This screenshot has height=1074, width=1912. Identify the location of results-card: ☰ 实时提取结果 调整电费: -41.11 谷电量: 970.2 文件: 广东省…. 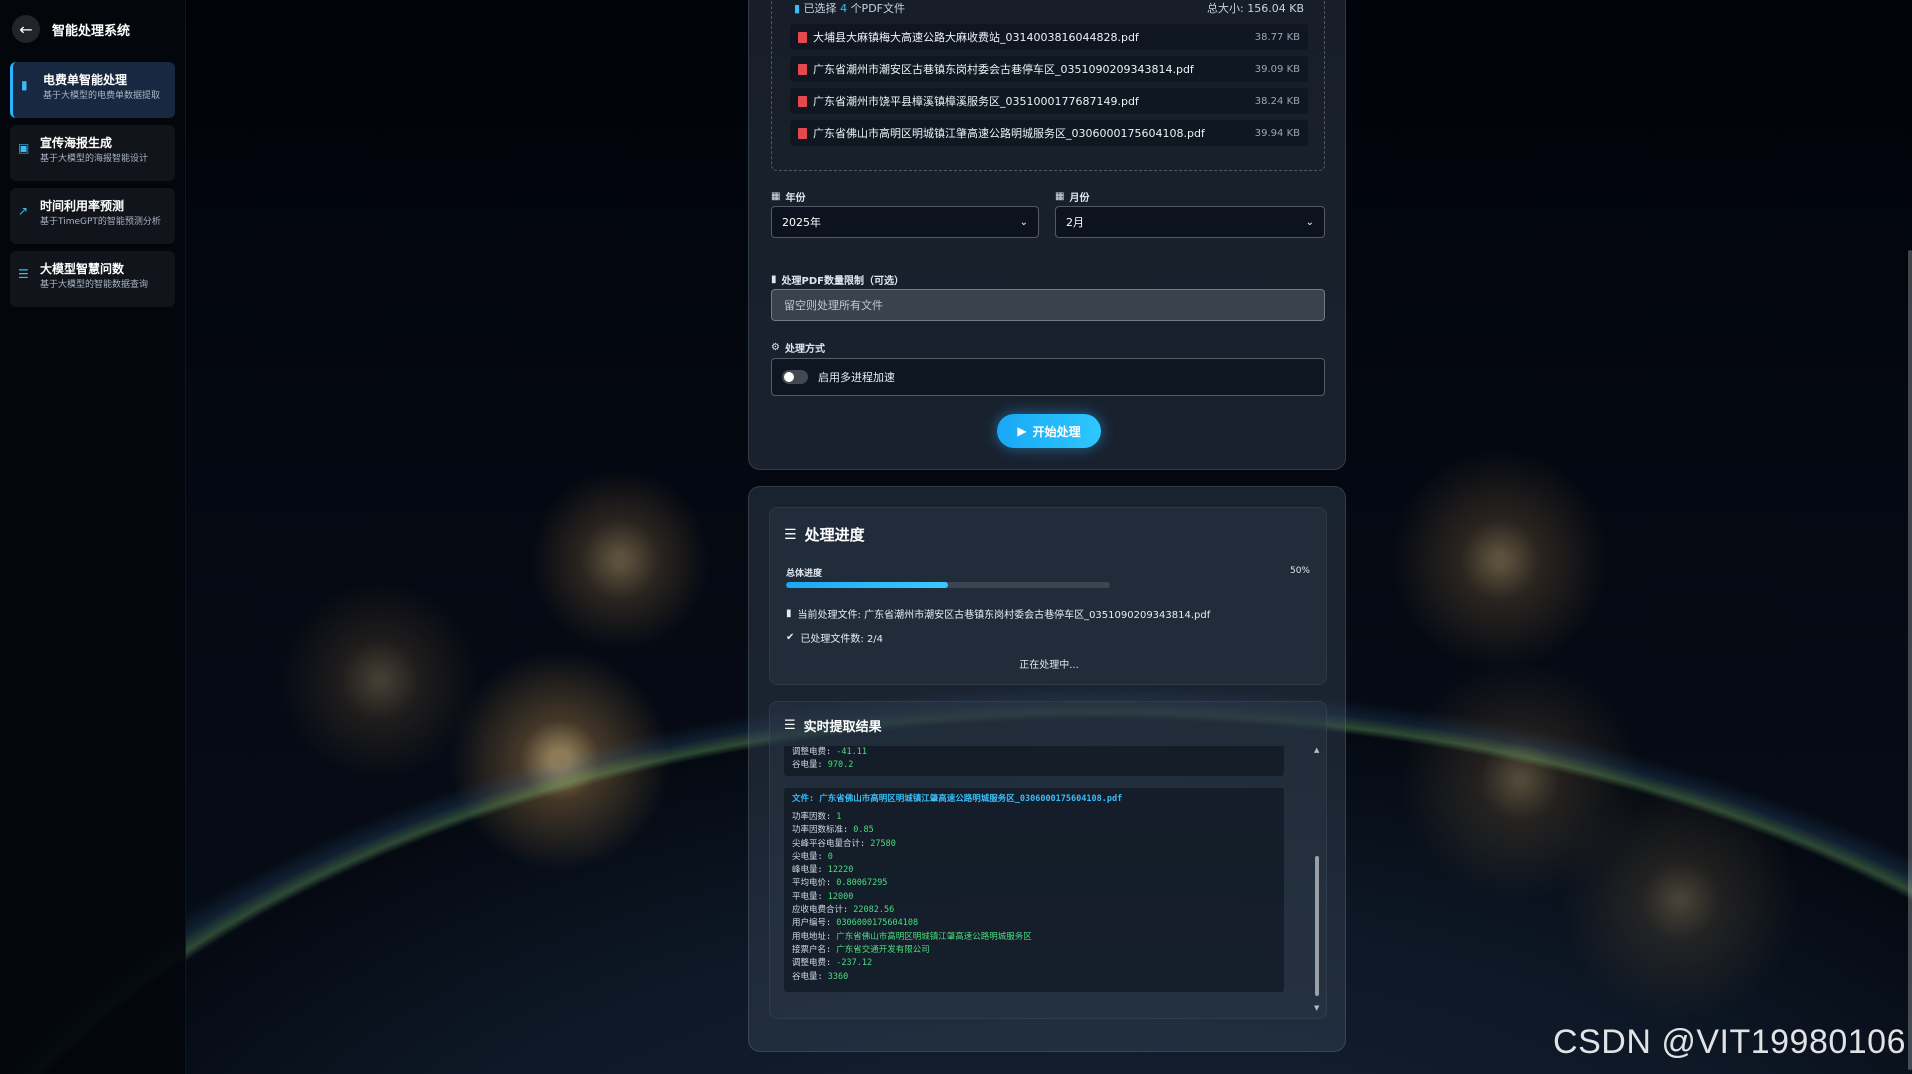
(1048, 860).